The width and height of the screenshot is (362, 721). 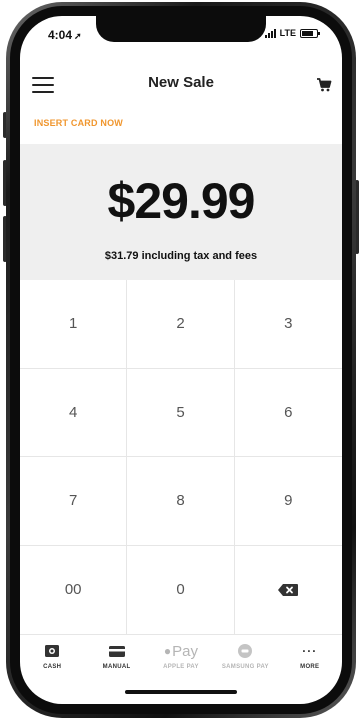 I want to click on tab-samsung-pay: SAMSUNG PAY, so click(x=245, y=656).